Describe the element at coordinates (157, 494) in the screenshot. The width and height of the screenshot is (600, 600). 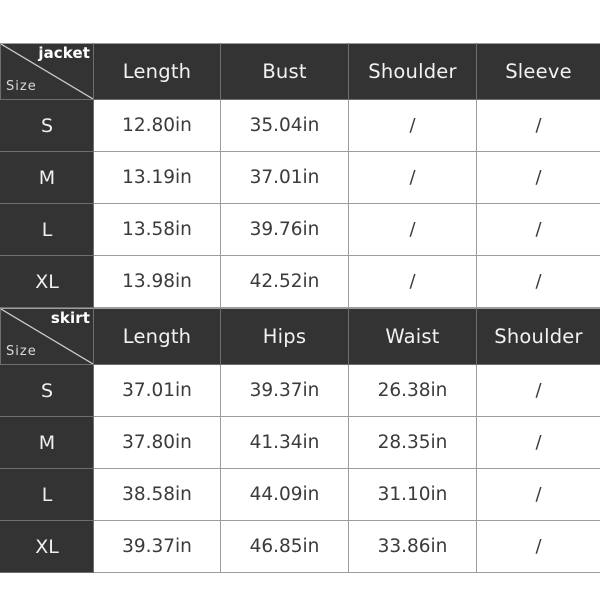
I see `measurement-cell-length: 38.58in` at that location.